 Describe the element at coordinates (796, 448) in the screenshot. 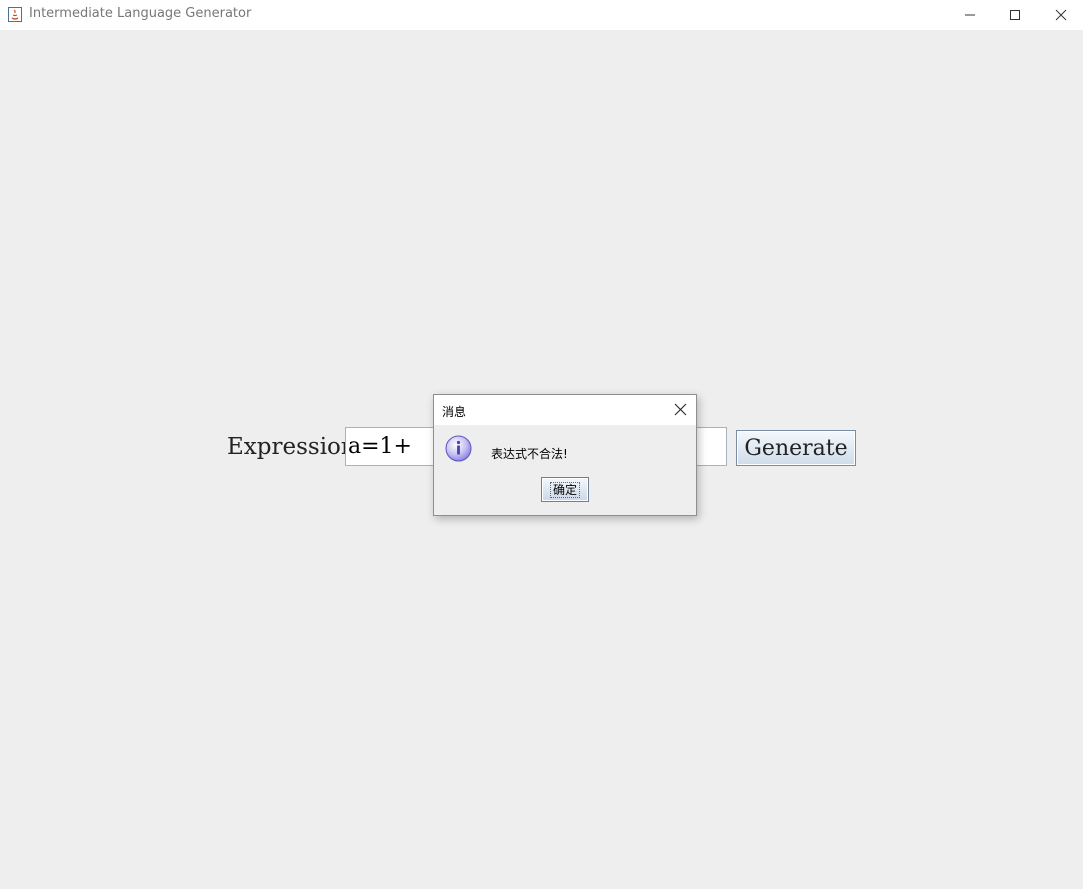

I see `generate-button: Generate` at that location.